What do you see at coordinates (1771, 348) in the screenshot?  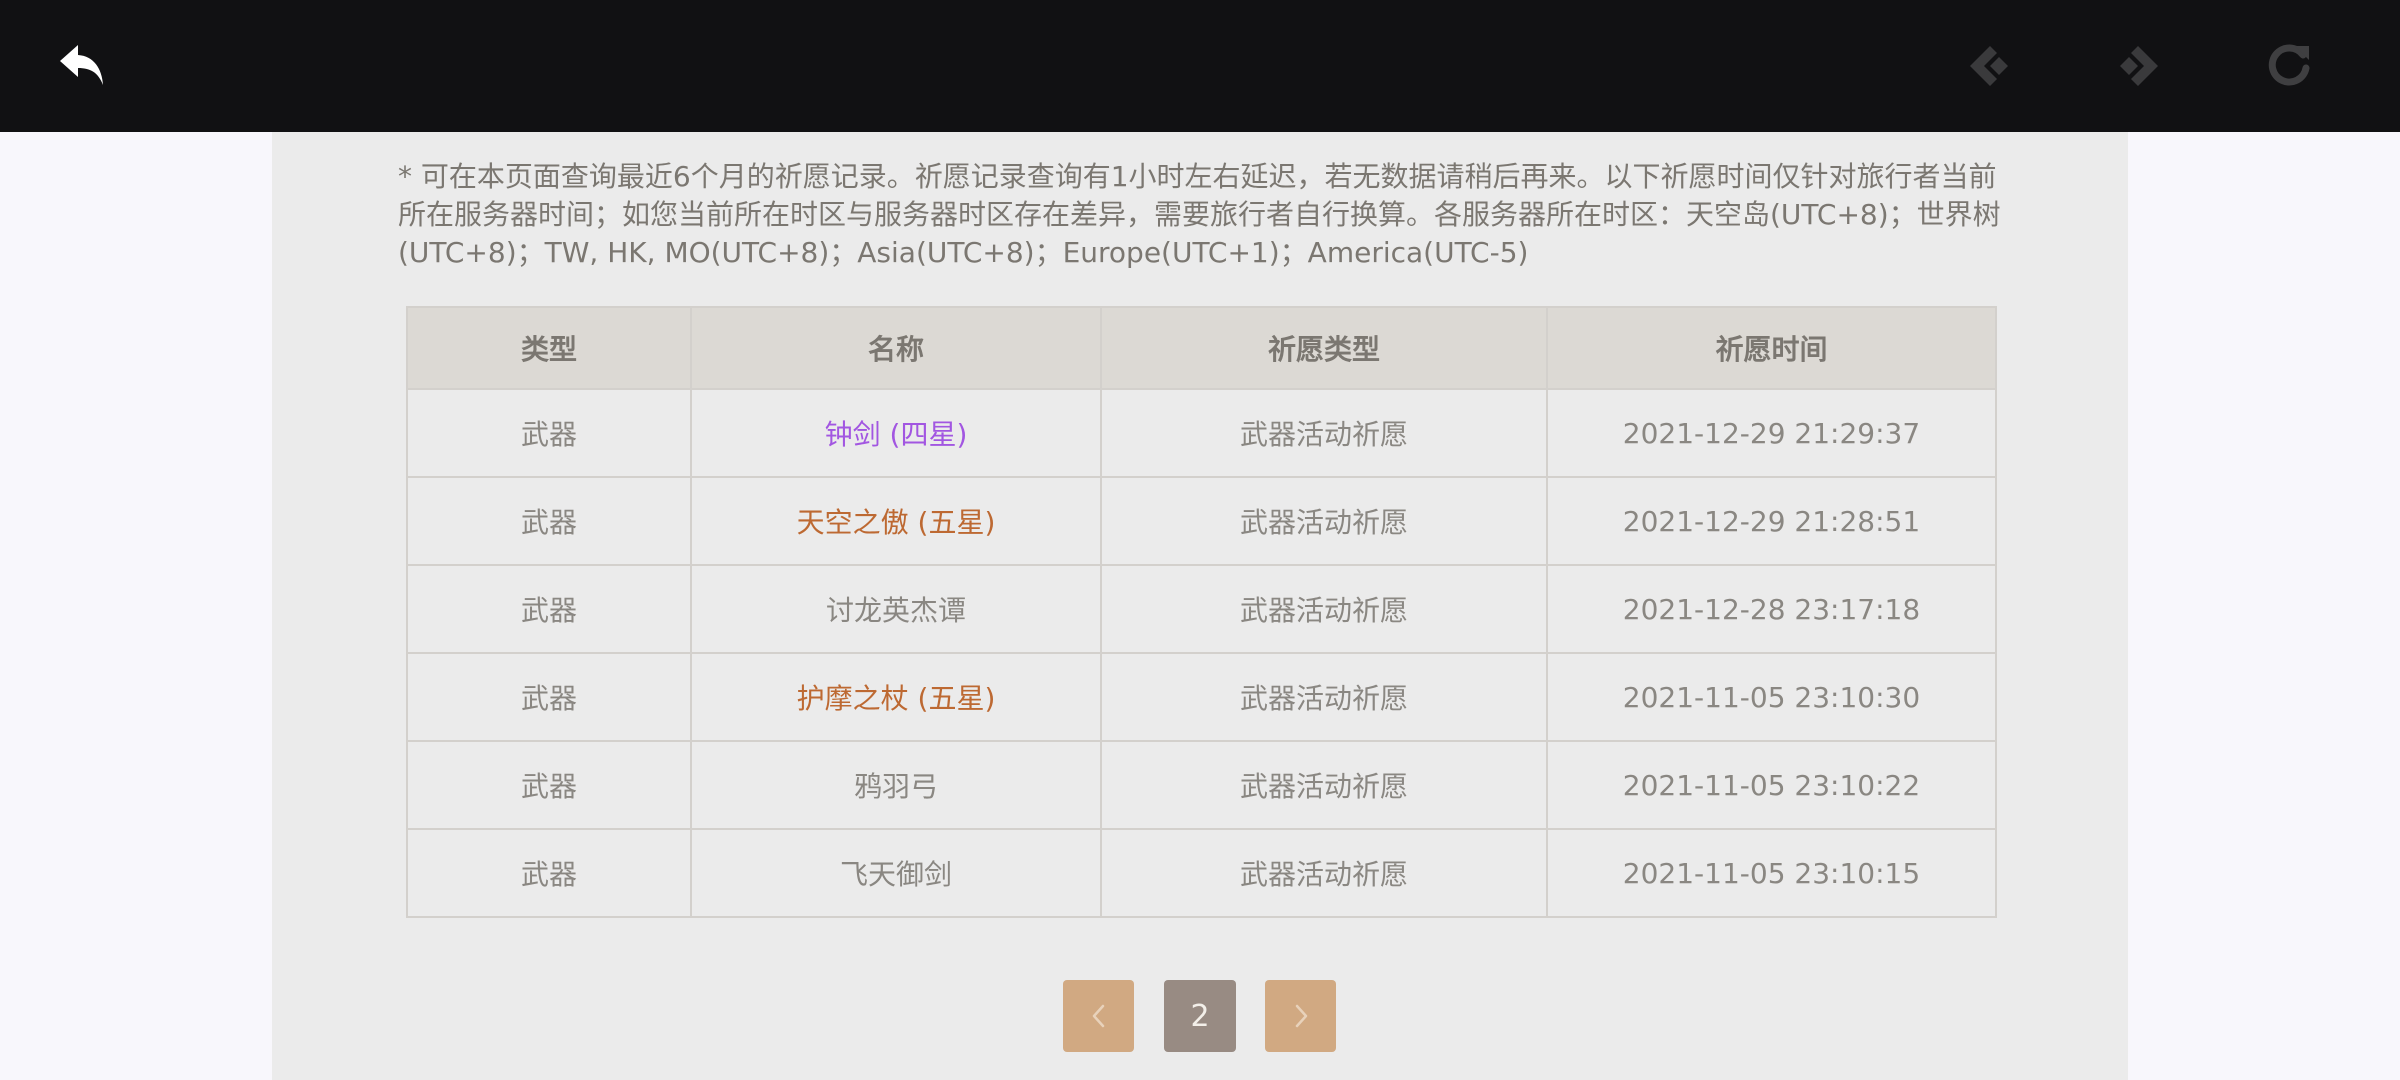 I see `header-wish-time: 祈愿时间` at bounding box center [1771, 348].